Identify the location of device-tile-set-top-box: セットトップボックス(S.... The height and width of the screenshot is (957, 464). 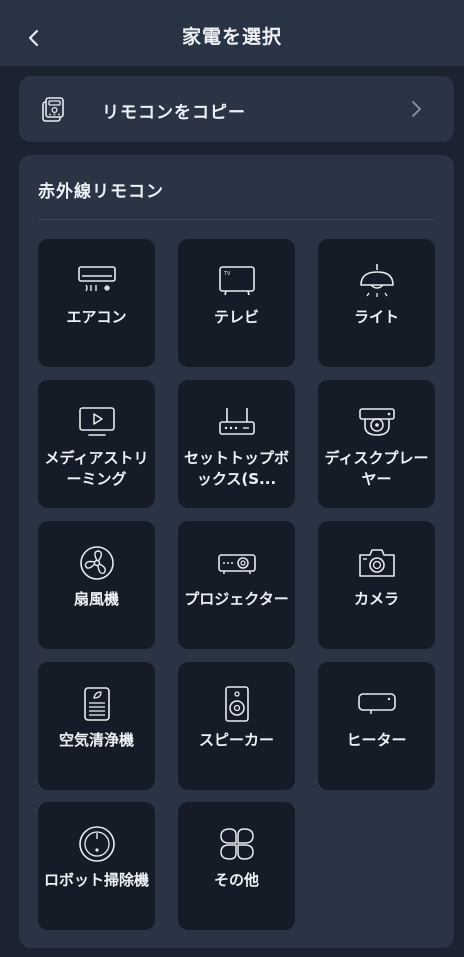
(236, 444).